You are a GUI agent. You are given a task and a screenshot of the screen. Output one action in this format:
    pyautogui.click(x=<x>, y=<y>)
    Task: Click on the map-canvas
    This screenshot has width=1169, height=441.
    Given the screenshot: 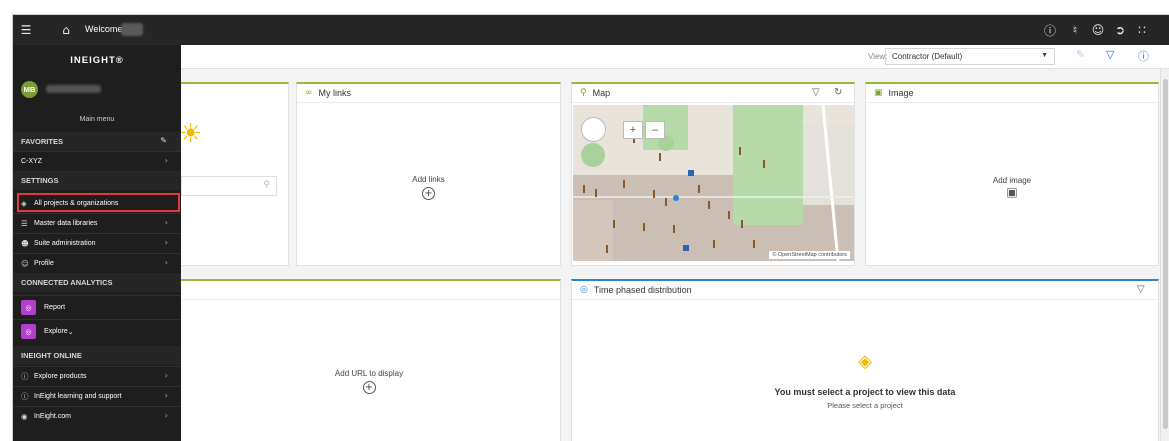 What is the action you would take?
    pyautogui.click(x=713, y=183)
    